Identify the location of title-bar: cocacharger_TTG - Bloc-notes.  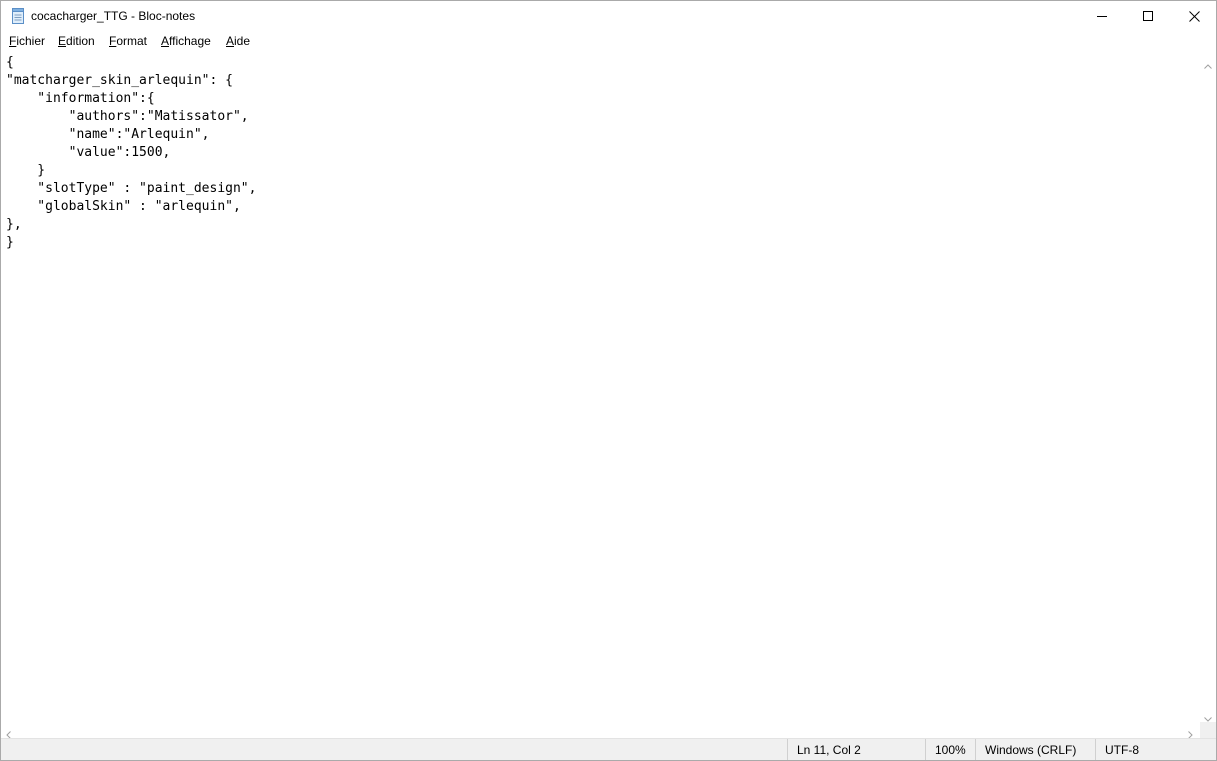
(608, 16).